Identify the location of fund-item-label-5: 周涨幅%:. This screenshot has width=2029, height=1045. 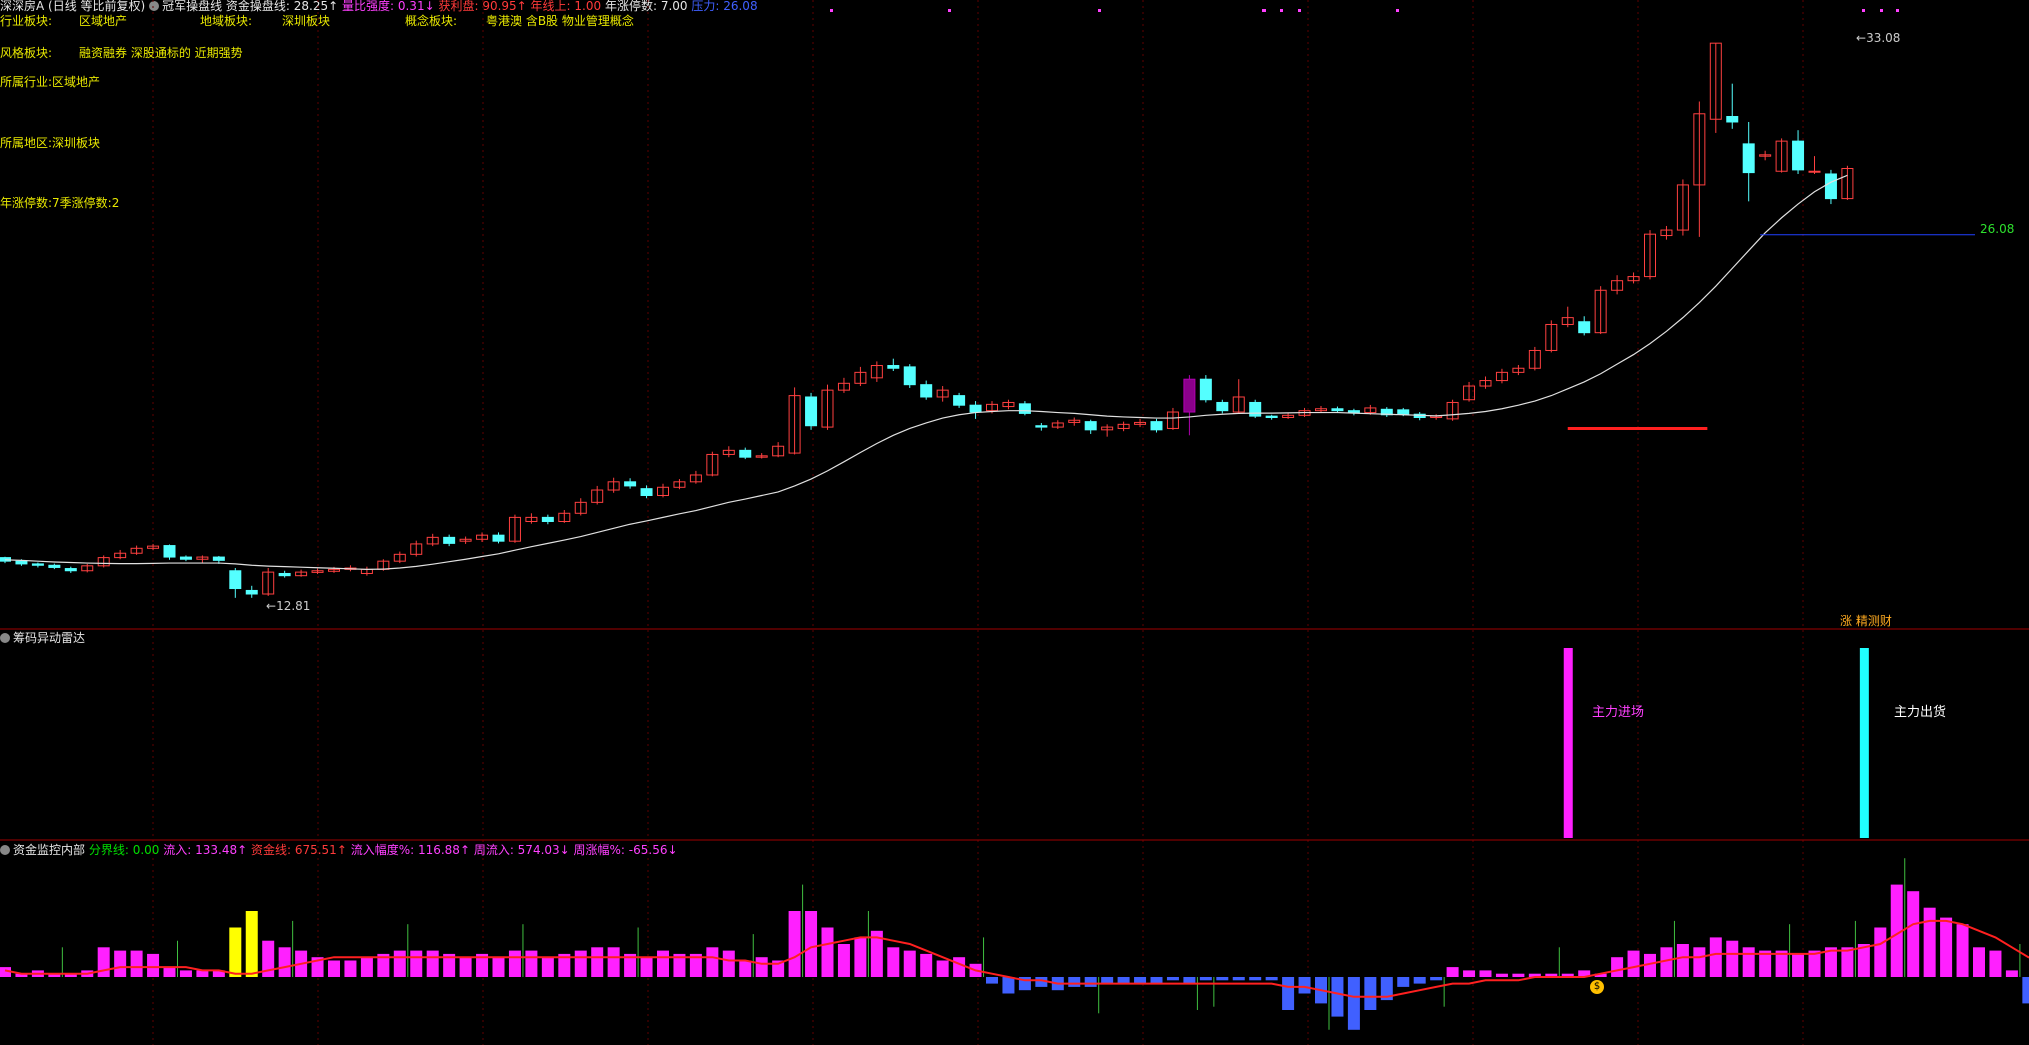
(597, 850).